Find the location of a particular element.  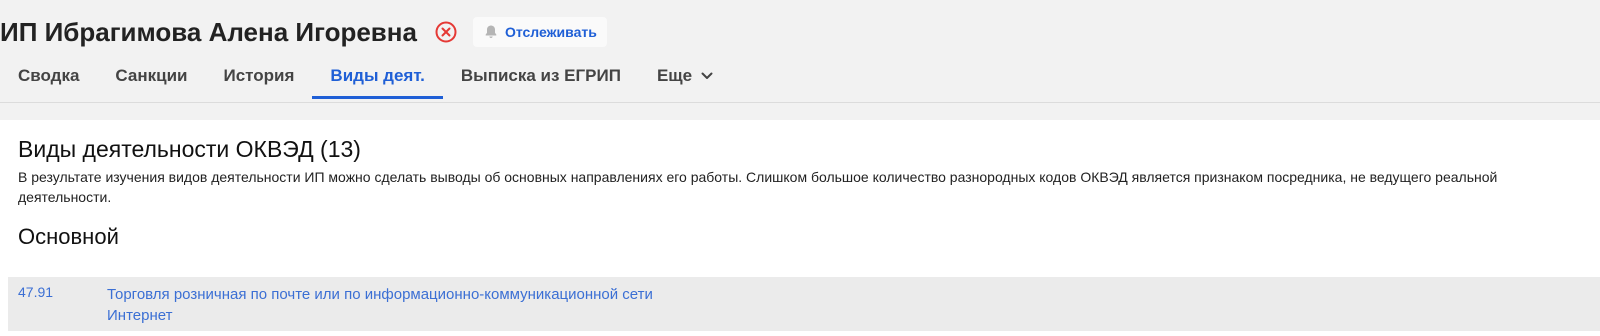

tab-egrip-extract: Выписка из ЕГРИП is located at coordinates (541, 76).